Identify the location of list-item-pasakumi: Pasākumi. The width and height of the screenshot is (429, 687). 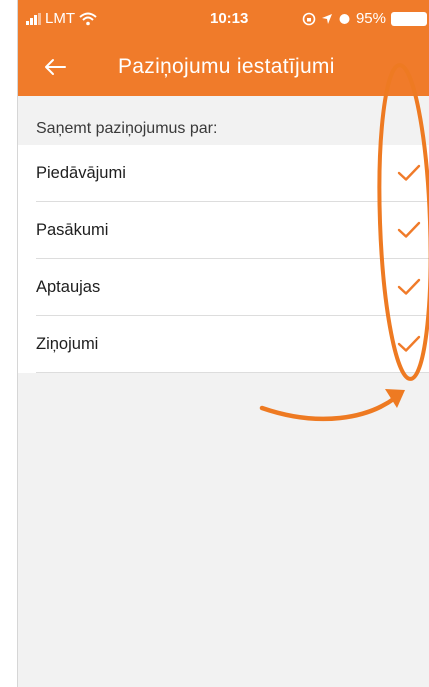
(223, 230).